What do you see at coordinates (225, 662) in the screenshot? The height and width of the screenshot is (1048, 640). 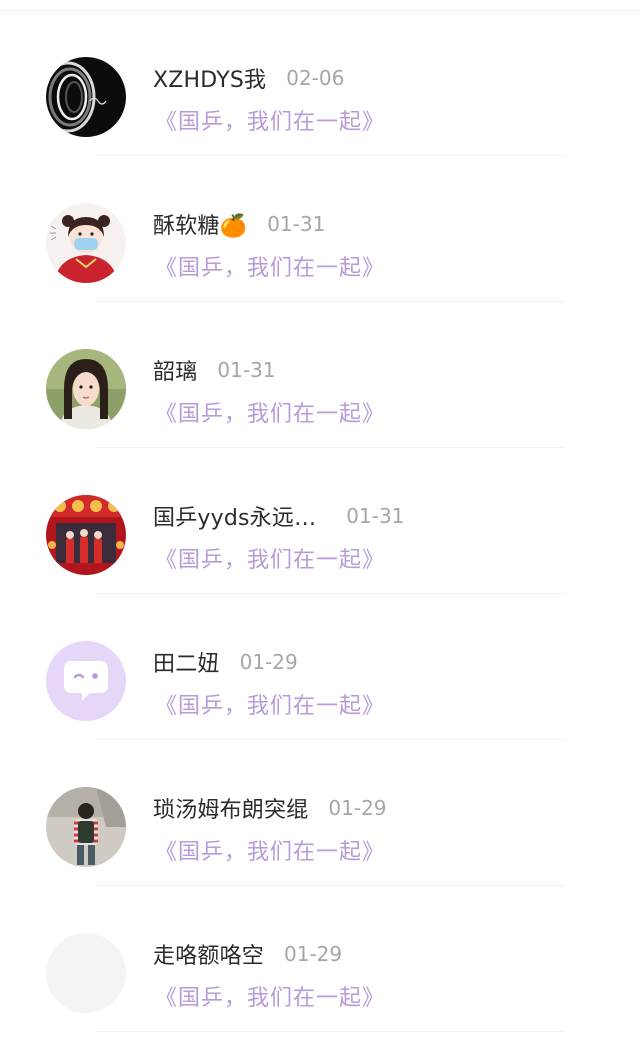 I see `name-line: 田二妞 01-29` at bounding box center [225, 662].